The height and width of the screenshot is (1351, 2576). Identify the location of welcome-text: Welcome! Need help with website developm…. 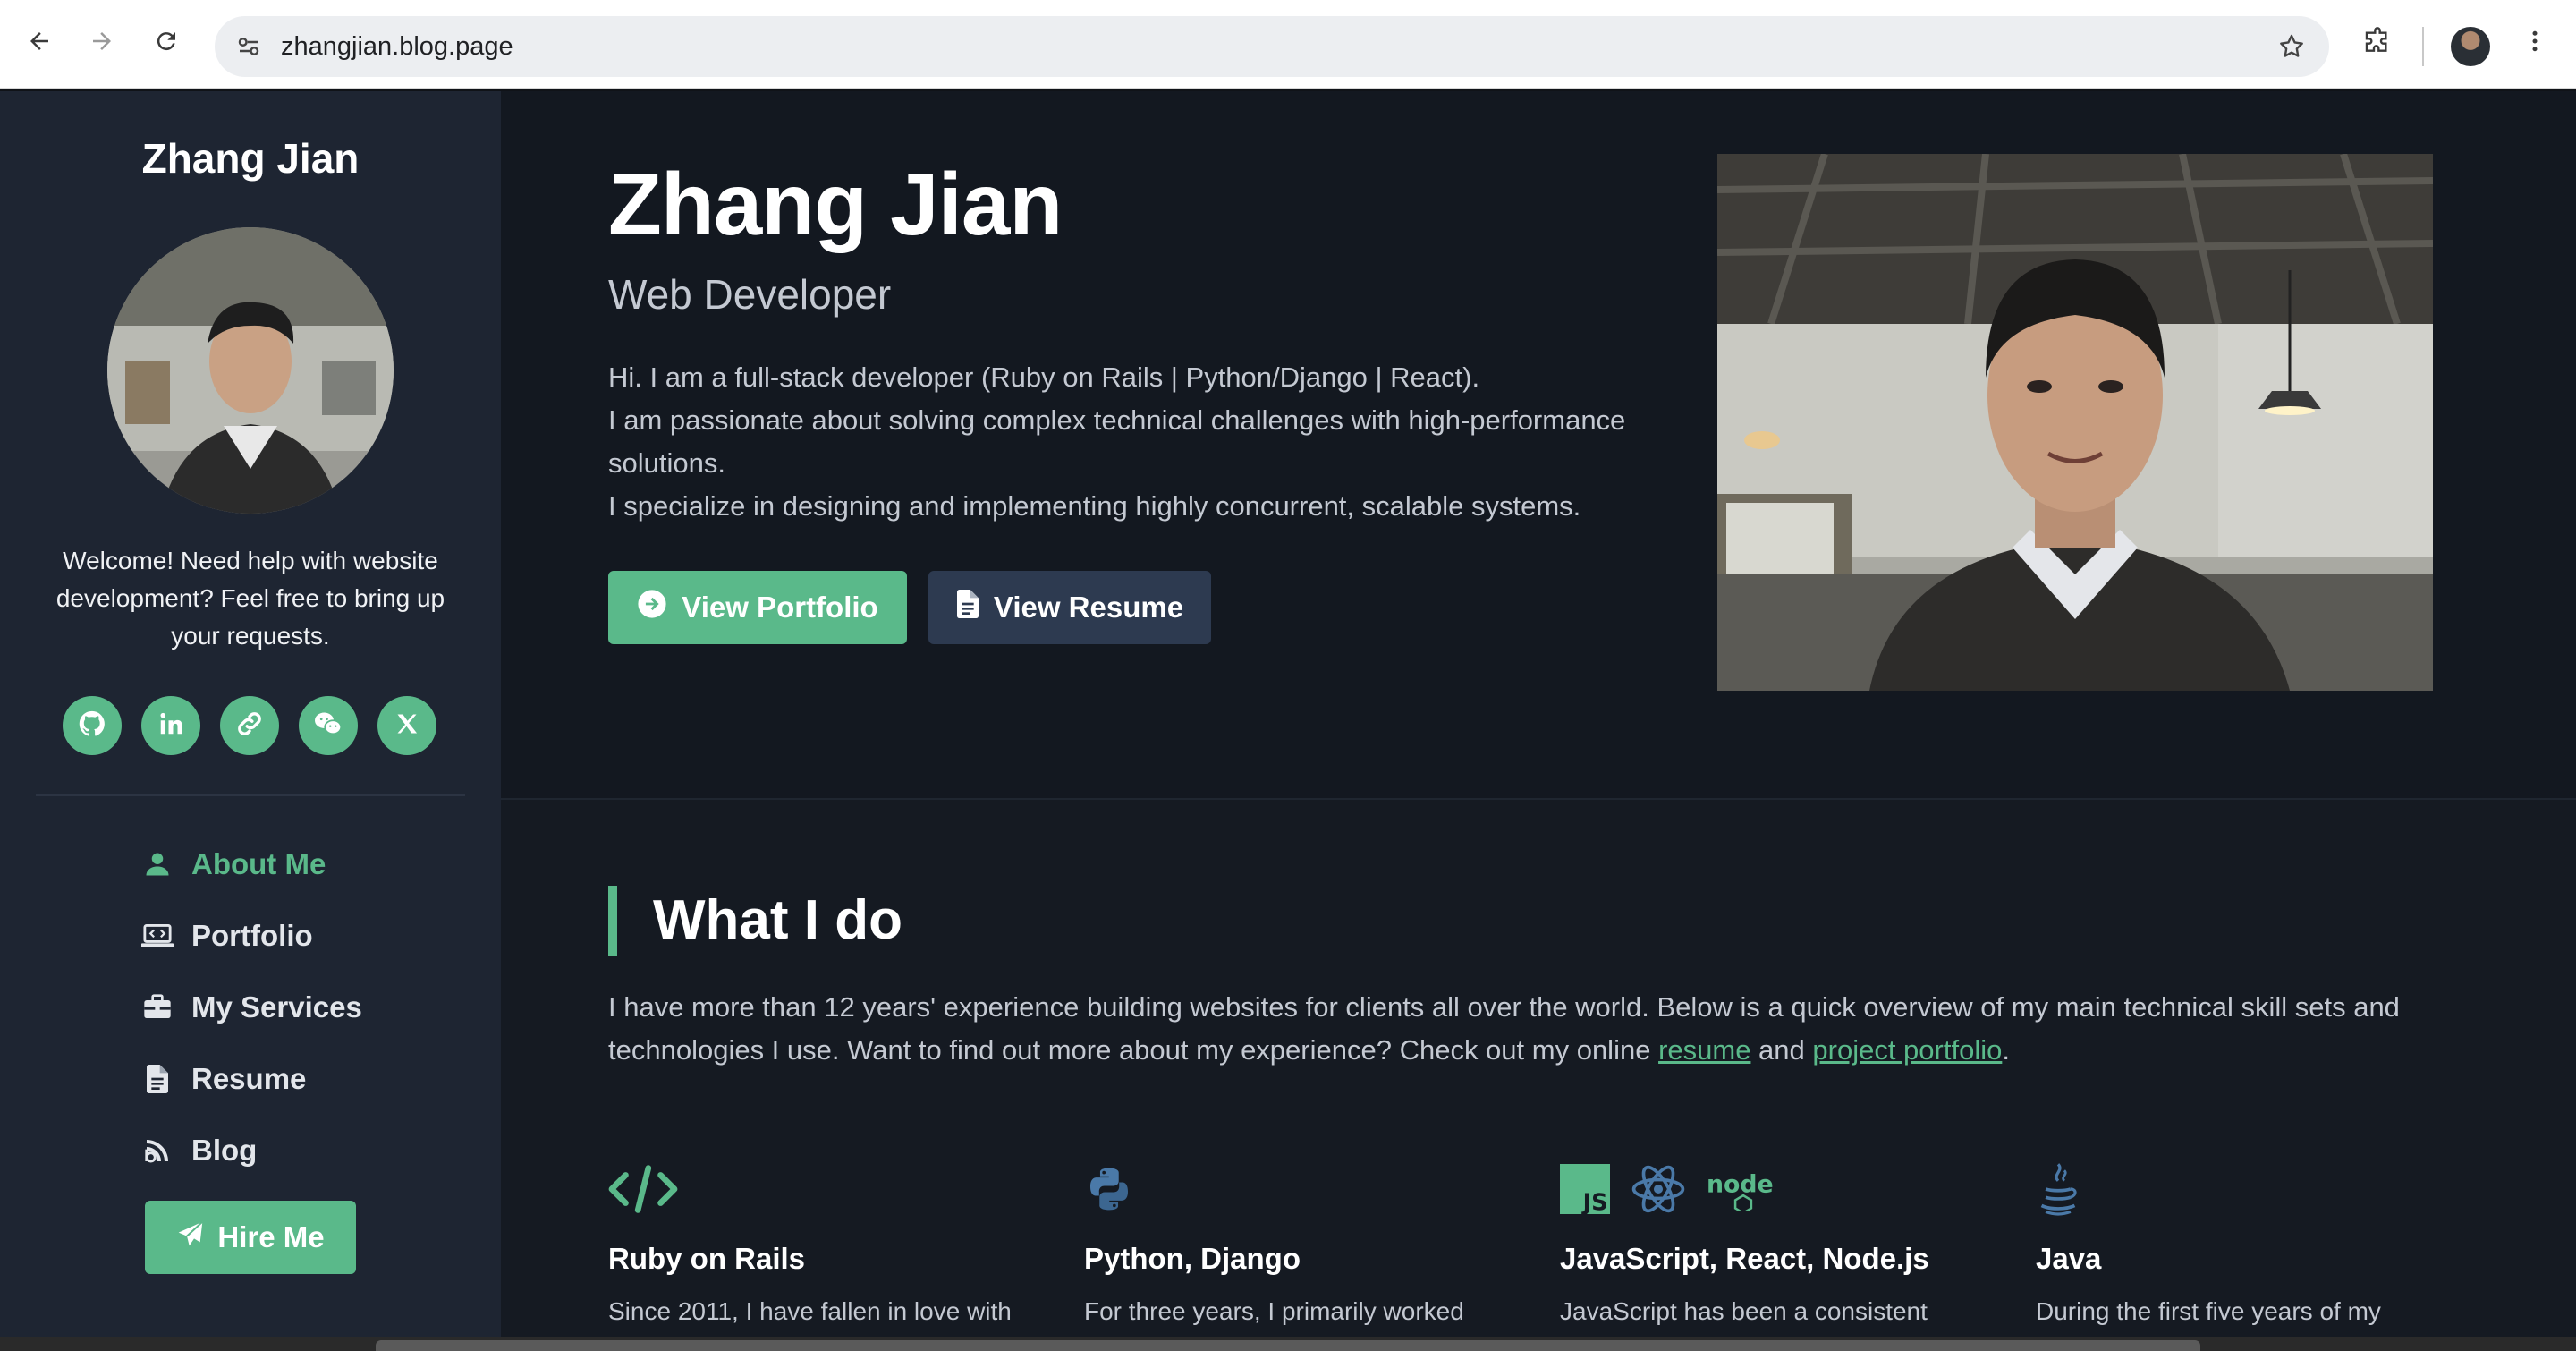
(250, 599).